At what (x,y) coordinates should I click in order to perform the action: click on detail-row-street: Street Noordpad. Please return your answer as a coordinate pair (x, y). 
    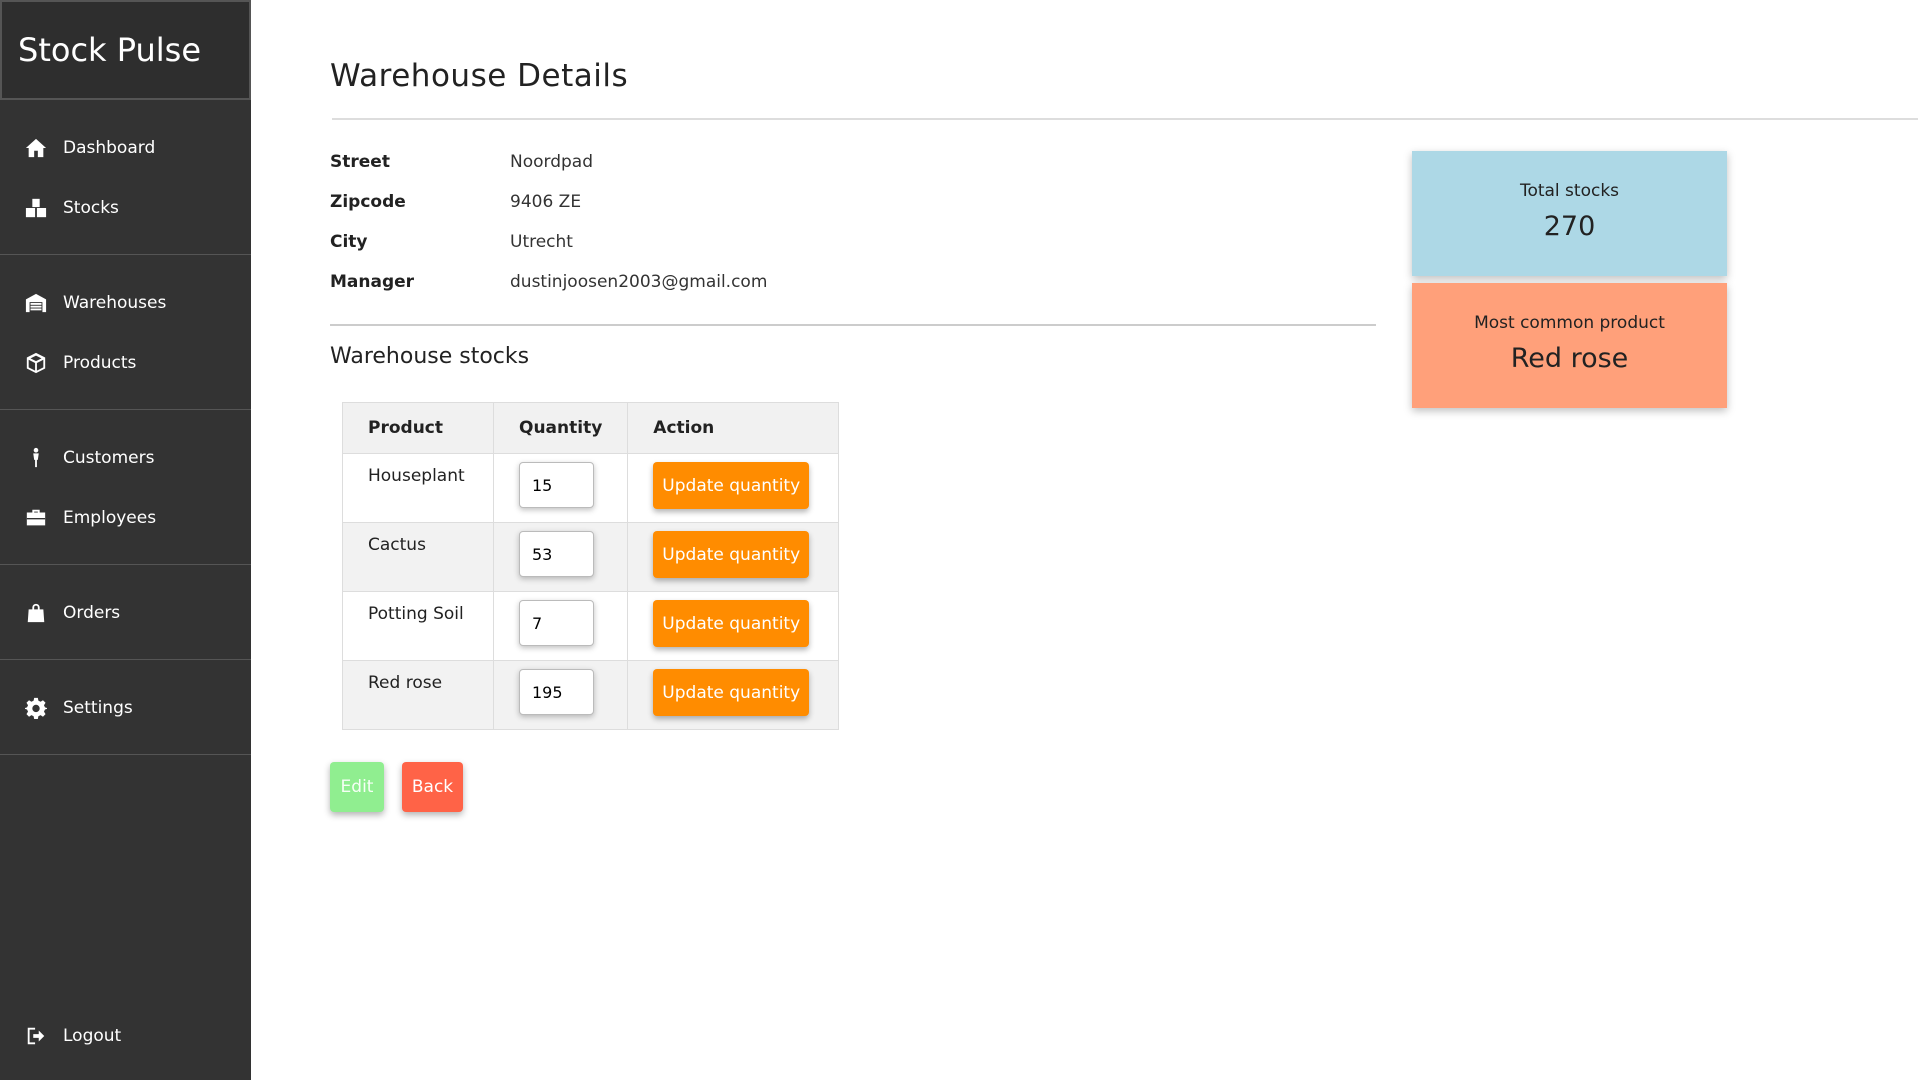
    Looking at the image, I should click on (548, 162).